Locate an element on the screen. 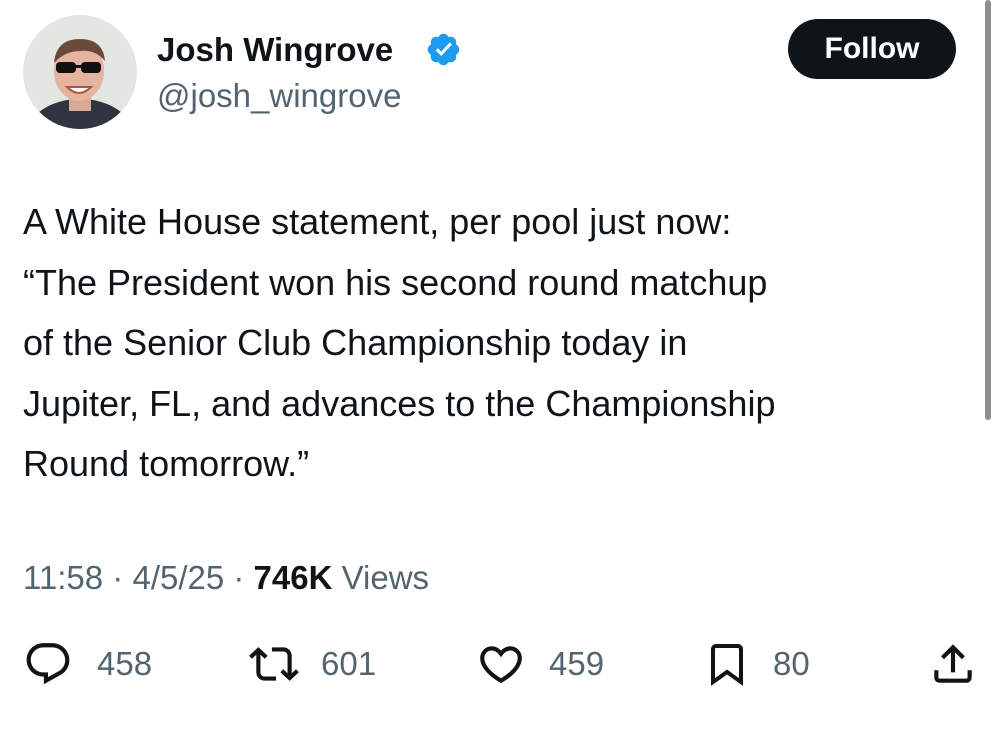  share-button is located at coordinates (953, 664).